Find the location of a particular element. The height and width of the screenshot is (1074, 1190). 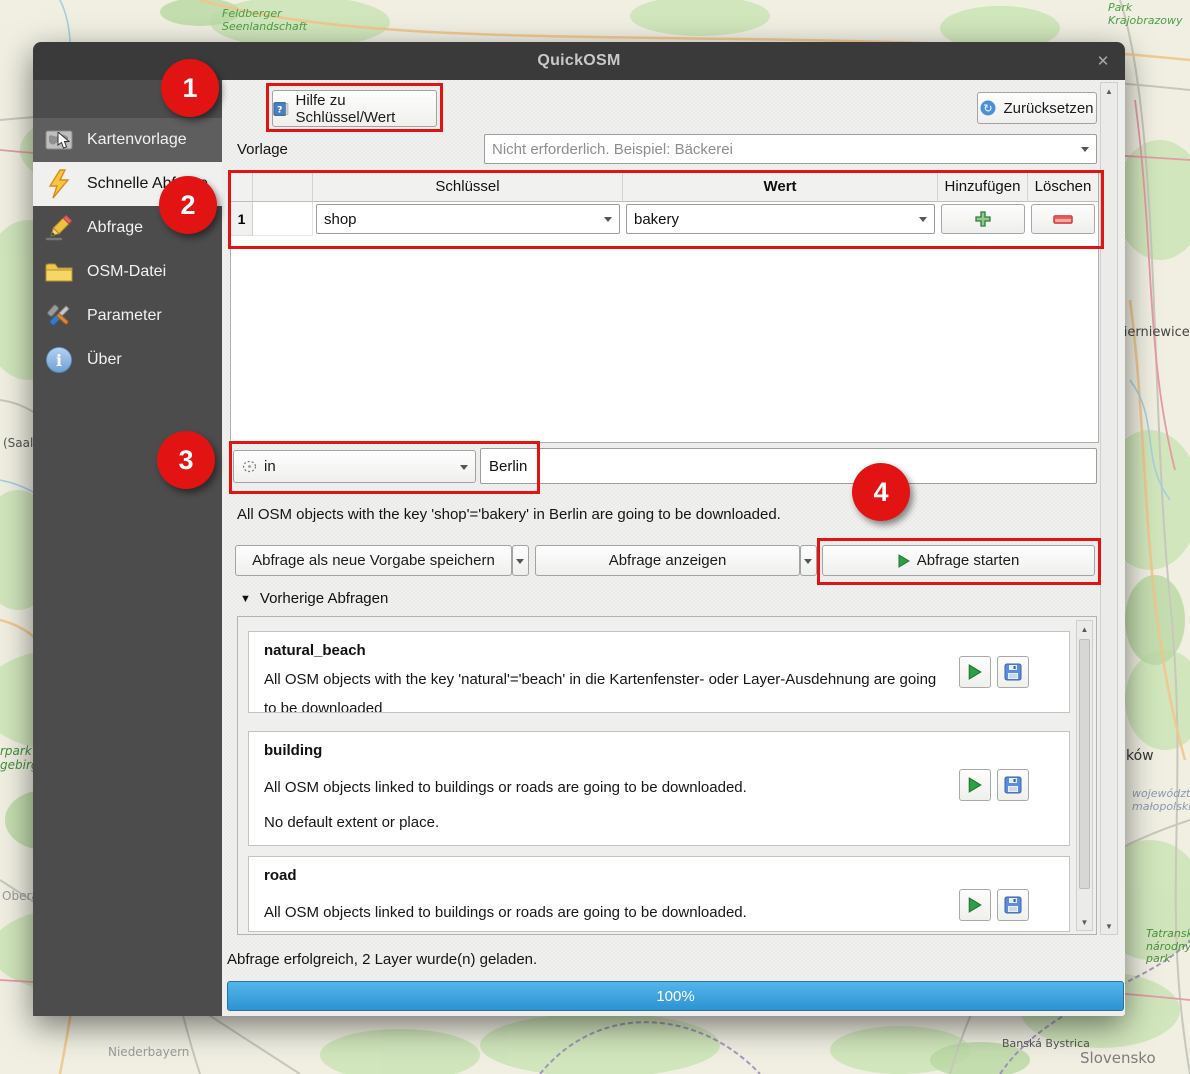

show-query-dropdown-toggle is located at coordinates (808, 560).